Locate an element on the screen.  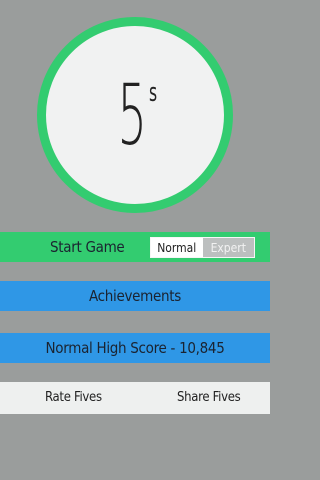
share-button: Share Fives is located at coordinates (209, 397).